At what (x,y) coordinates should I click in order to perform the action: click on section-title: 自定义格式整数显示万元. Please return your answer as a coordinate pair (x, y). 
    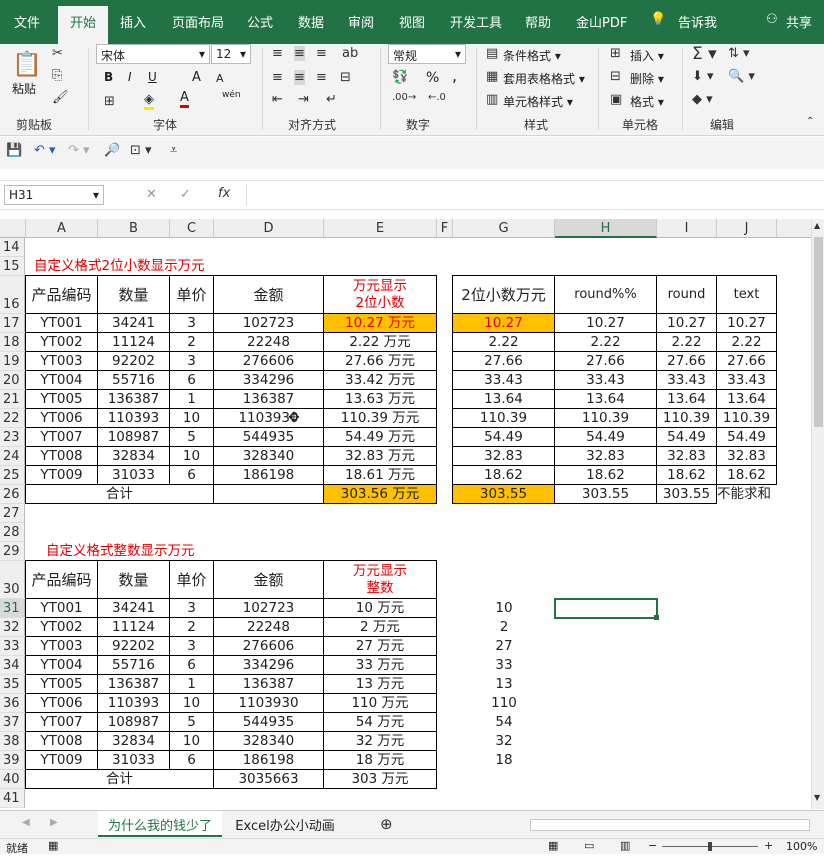
    Looking at the image, I should click on (175, 551).